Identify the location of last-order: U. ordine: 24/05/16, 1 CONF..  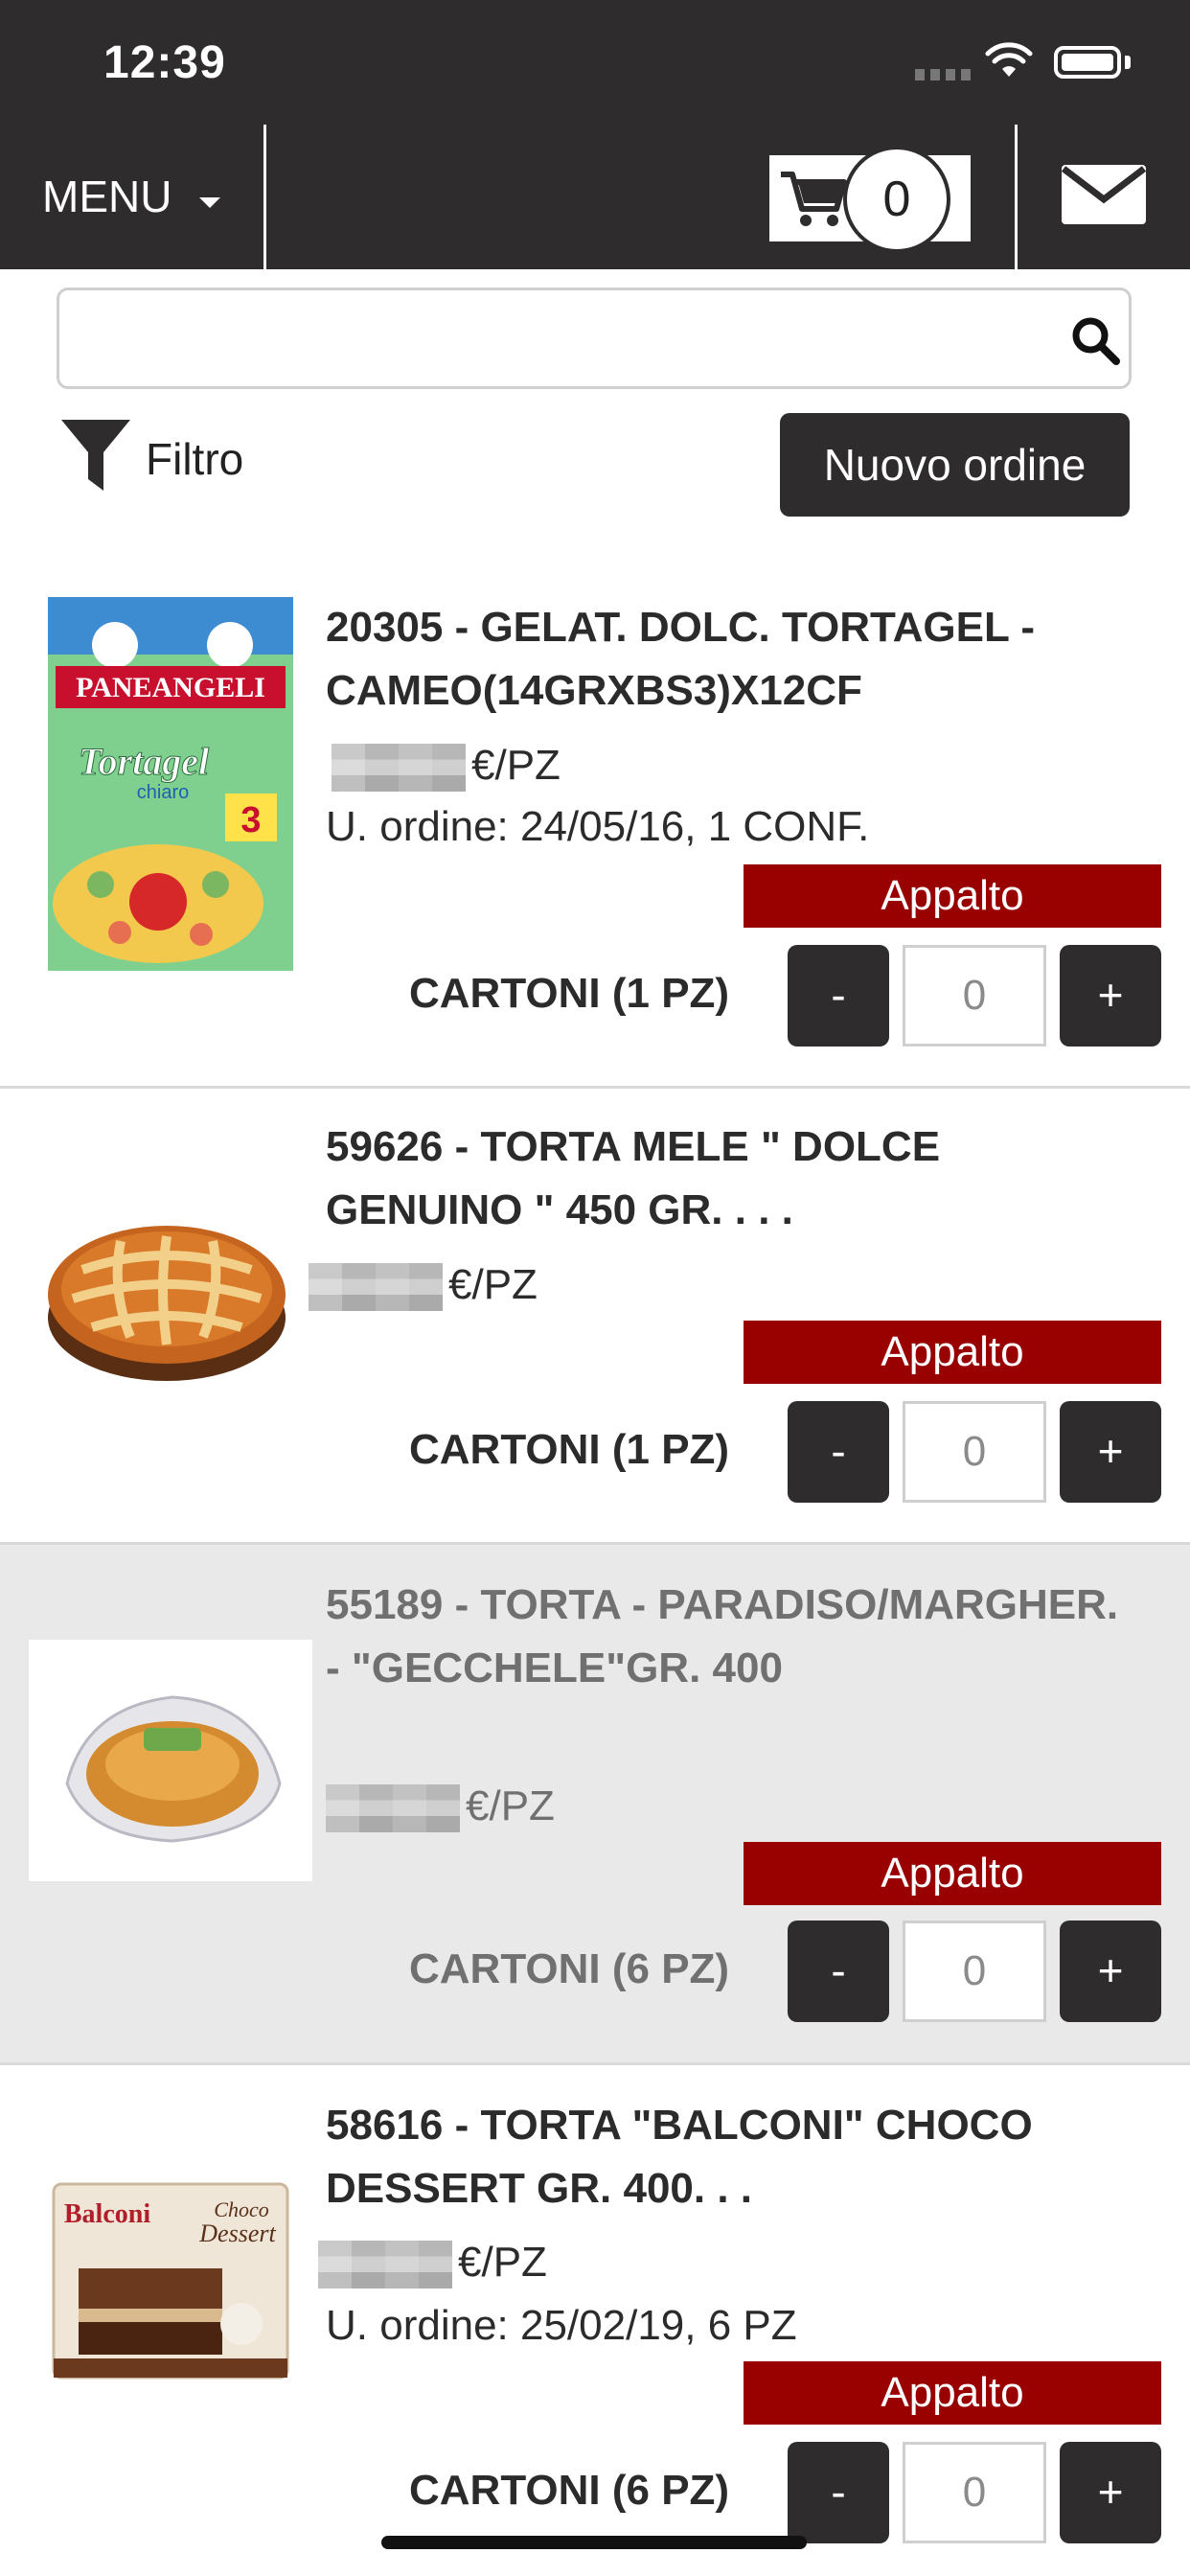
(598, 826).